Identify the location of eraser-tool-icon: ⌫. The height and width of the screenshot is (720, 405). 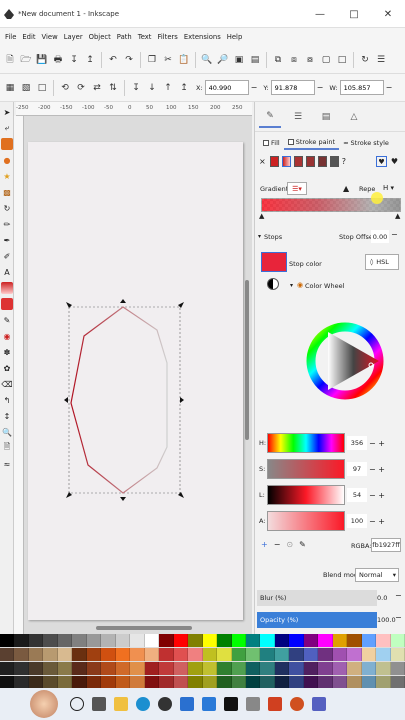
(7, 384).